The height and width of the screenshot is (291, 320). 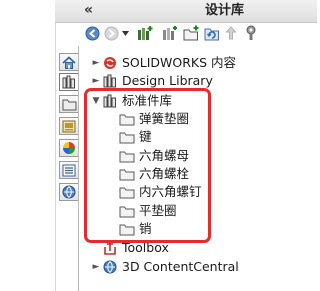 I want to click on solidworks-forum-icon, so click(x=68, y=192).